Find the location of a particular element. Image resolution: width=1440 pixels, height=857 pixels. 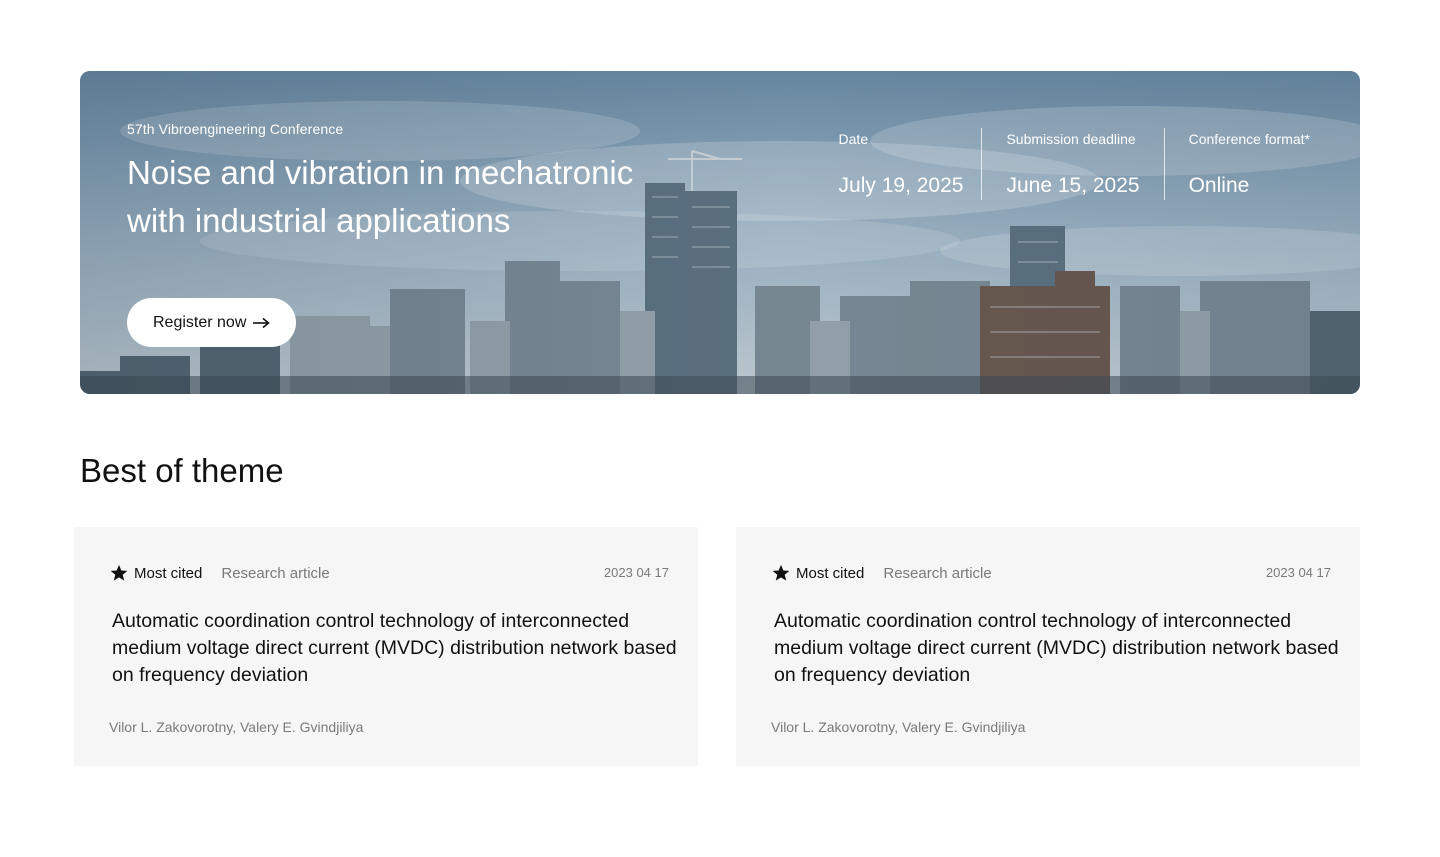

meta-deadline-label: Submission deadline is located at coordinates (1071, 139).